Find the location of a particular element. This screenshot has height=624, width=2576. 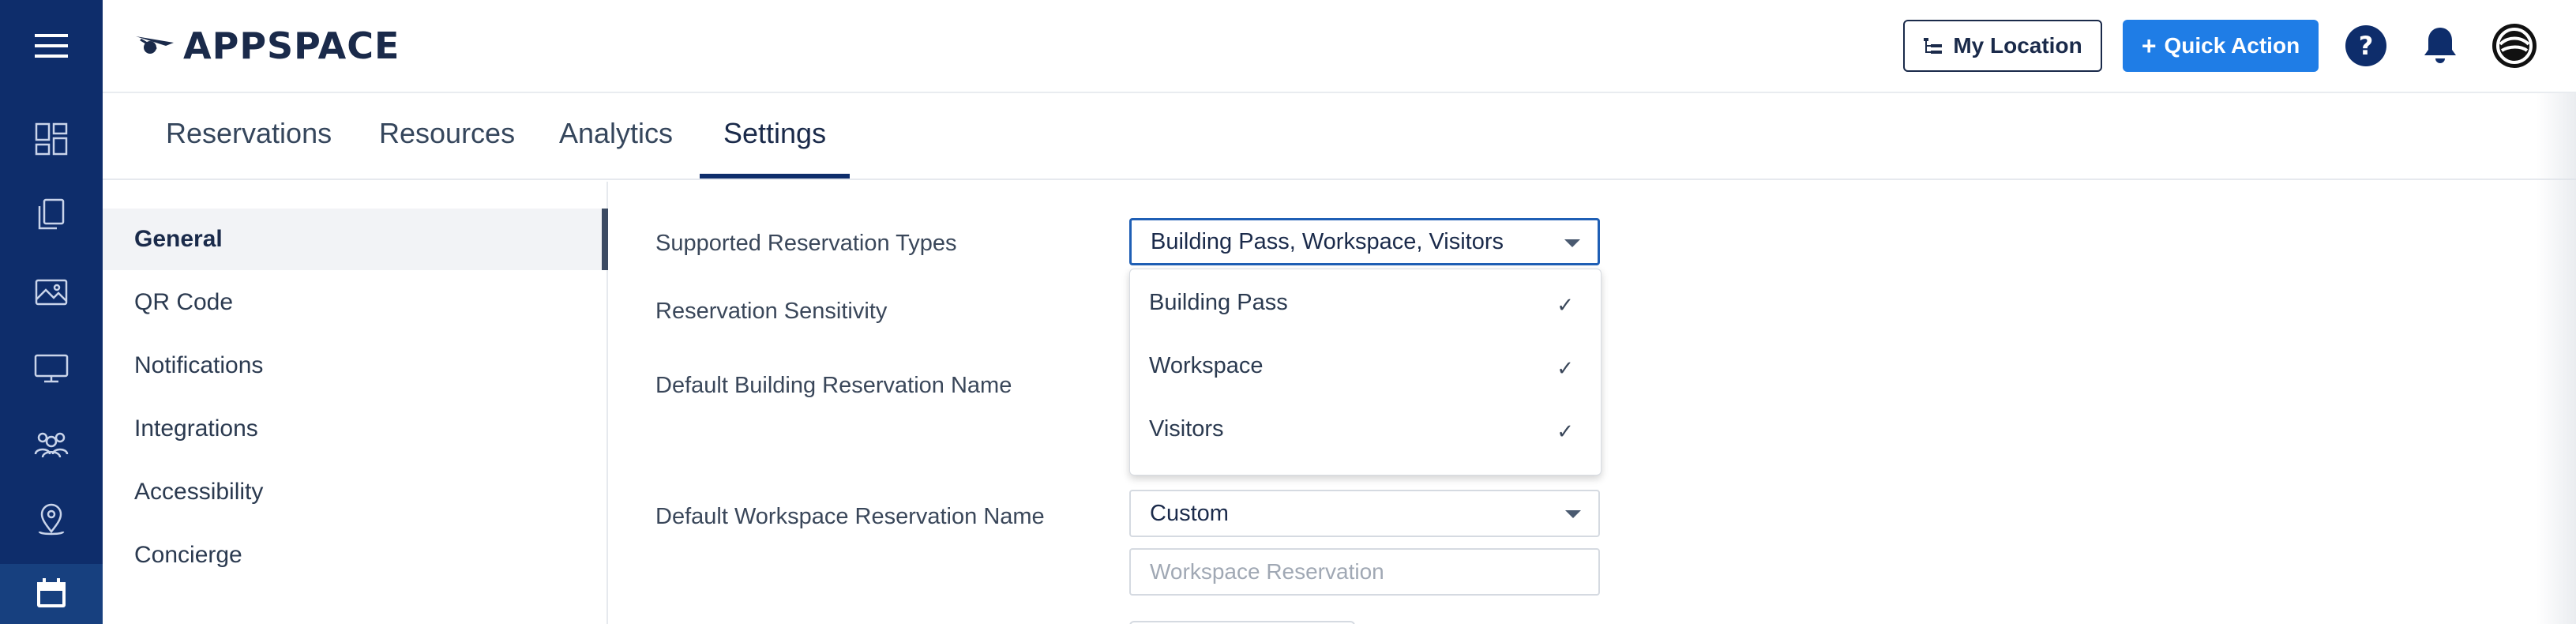

rail-people is located at coordinates (51, 444).